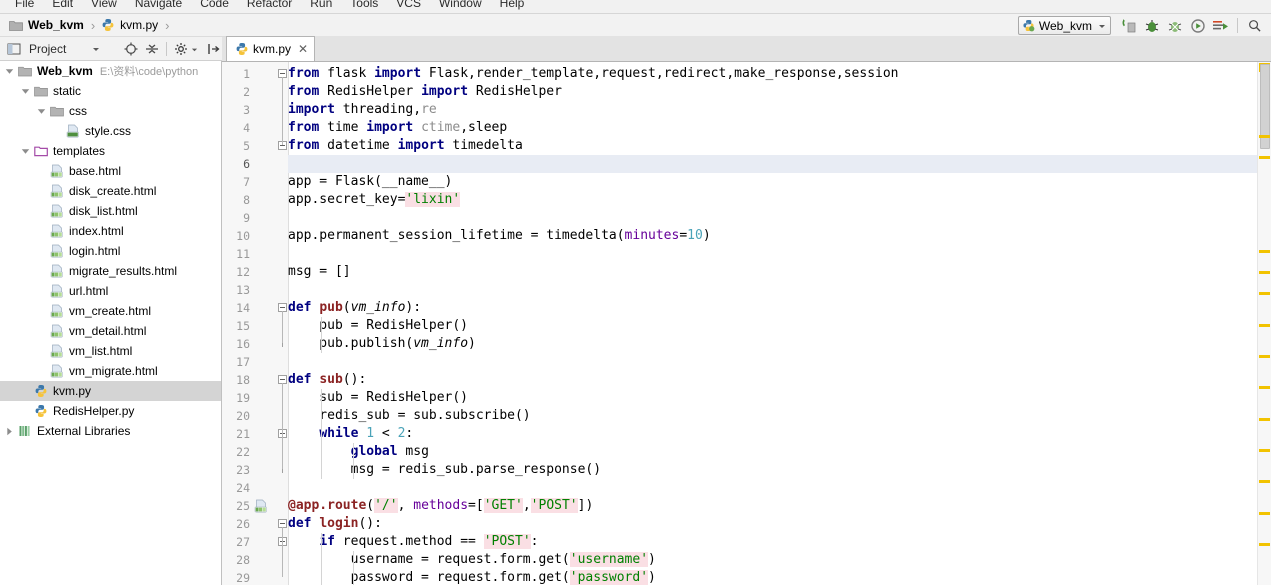 This screenshot has width=1271, height=585. I want to click on tree-item-web-kvm: Web_kvm E:\资料\code\python, so click(110, 71).